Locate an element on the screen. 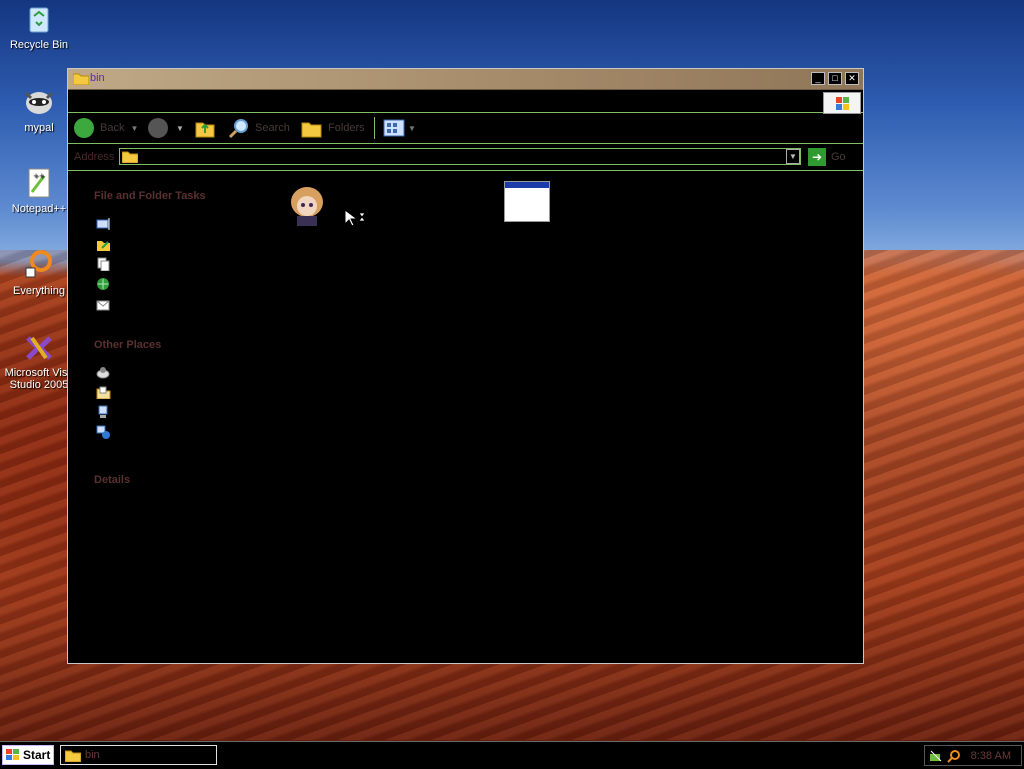 The image size is (1024, 769). go-label: Go is located at coordinates (838, 157).